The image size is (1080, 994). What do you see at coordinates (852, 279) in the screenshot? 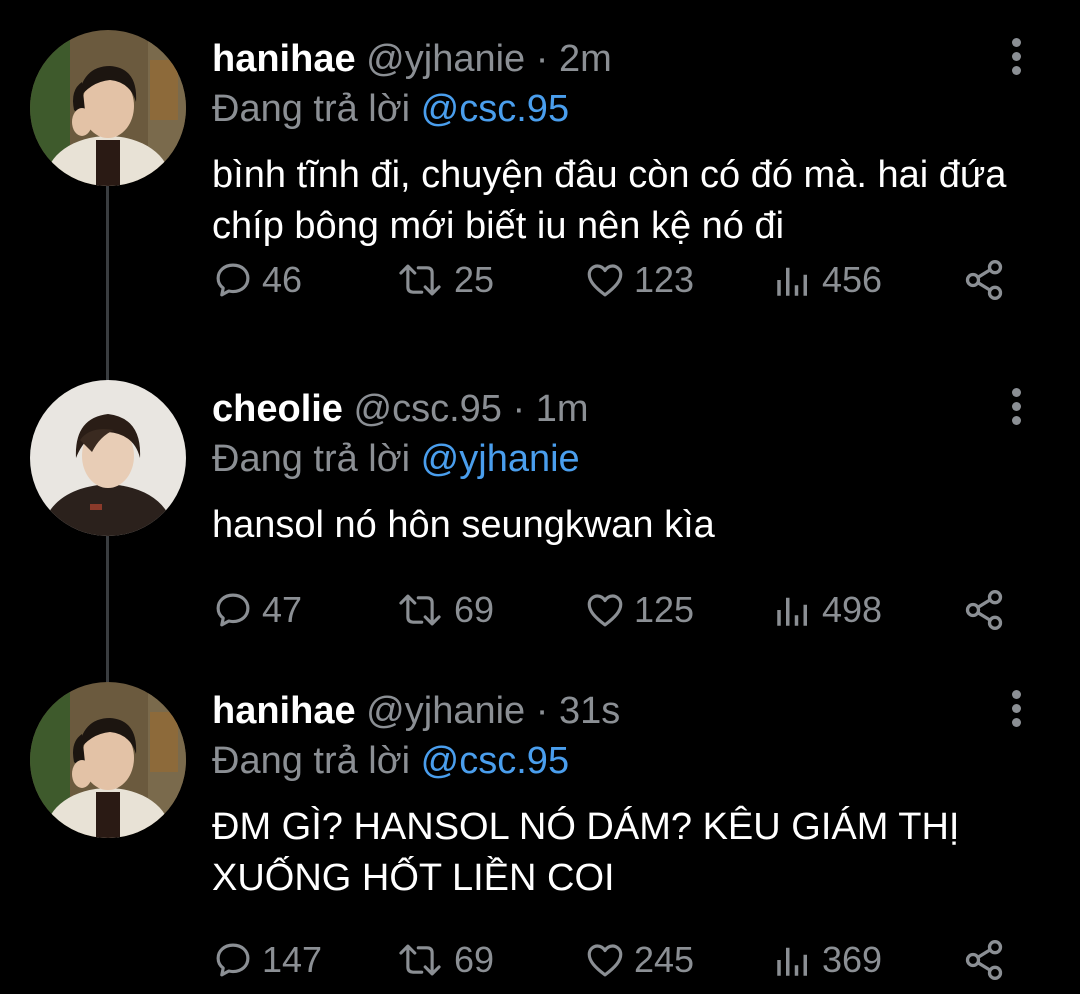
I see `view-count: 456` at bounding box center [852, 279].